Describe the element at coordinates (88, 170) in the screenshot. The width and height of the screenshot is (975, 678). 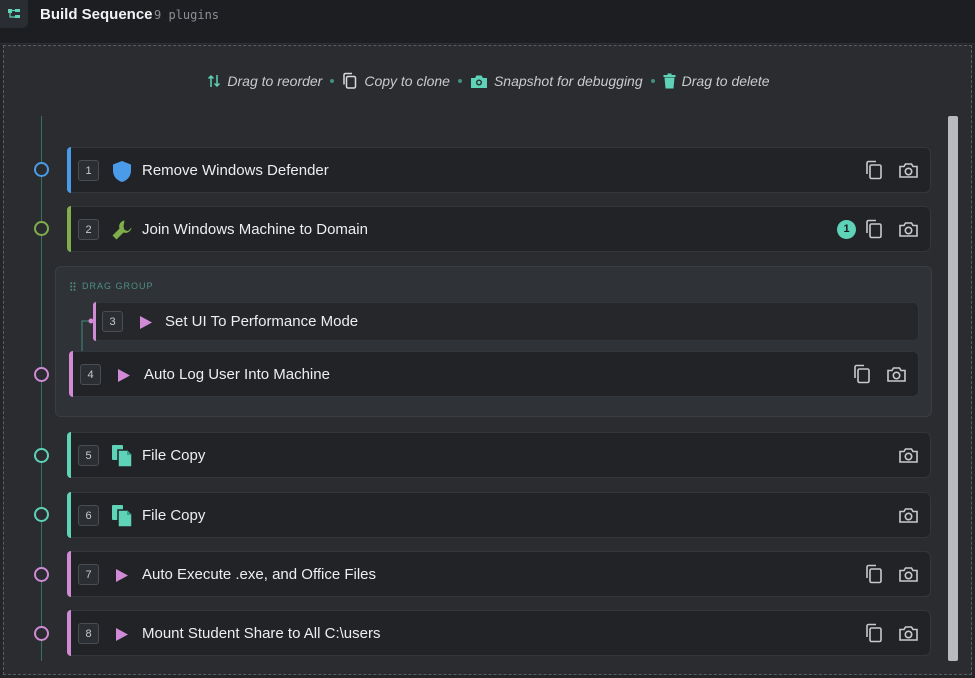
I see `step-number: 1` at that location.